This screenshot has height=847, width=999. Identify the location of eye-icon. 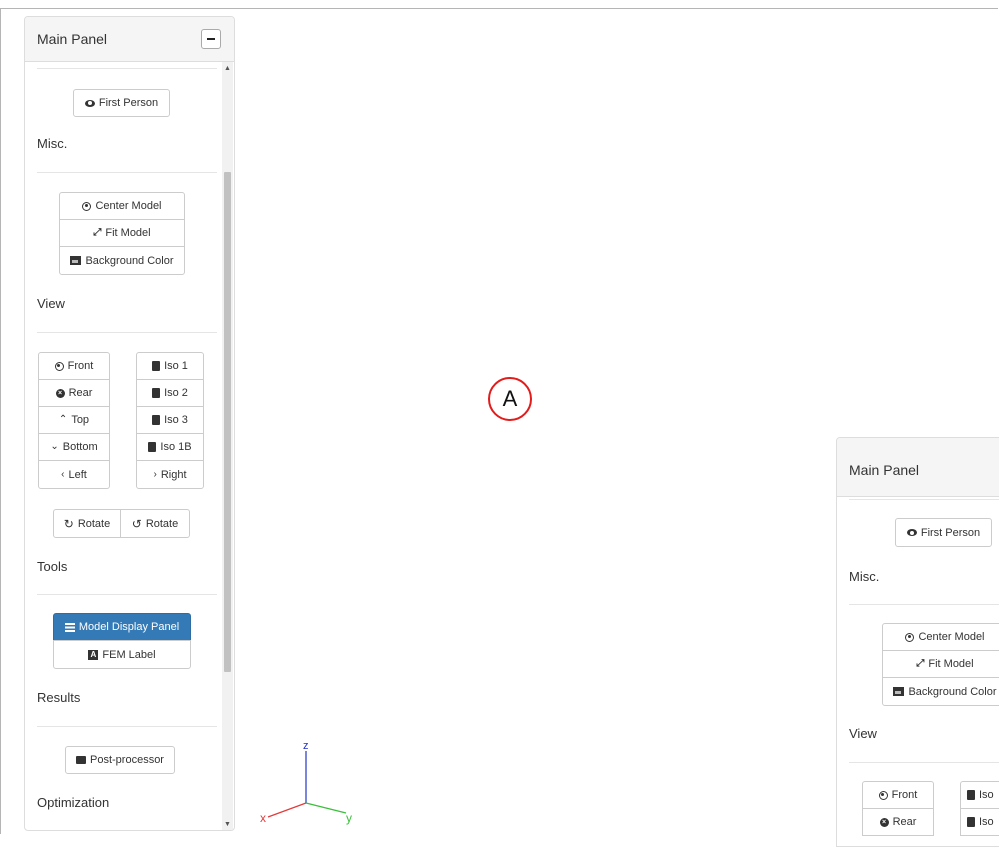
(911, 532).